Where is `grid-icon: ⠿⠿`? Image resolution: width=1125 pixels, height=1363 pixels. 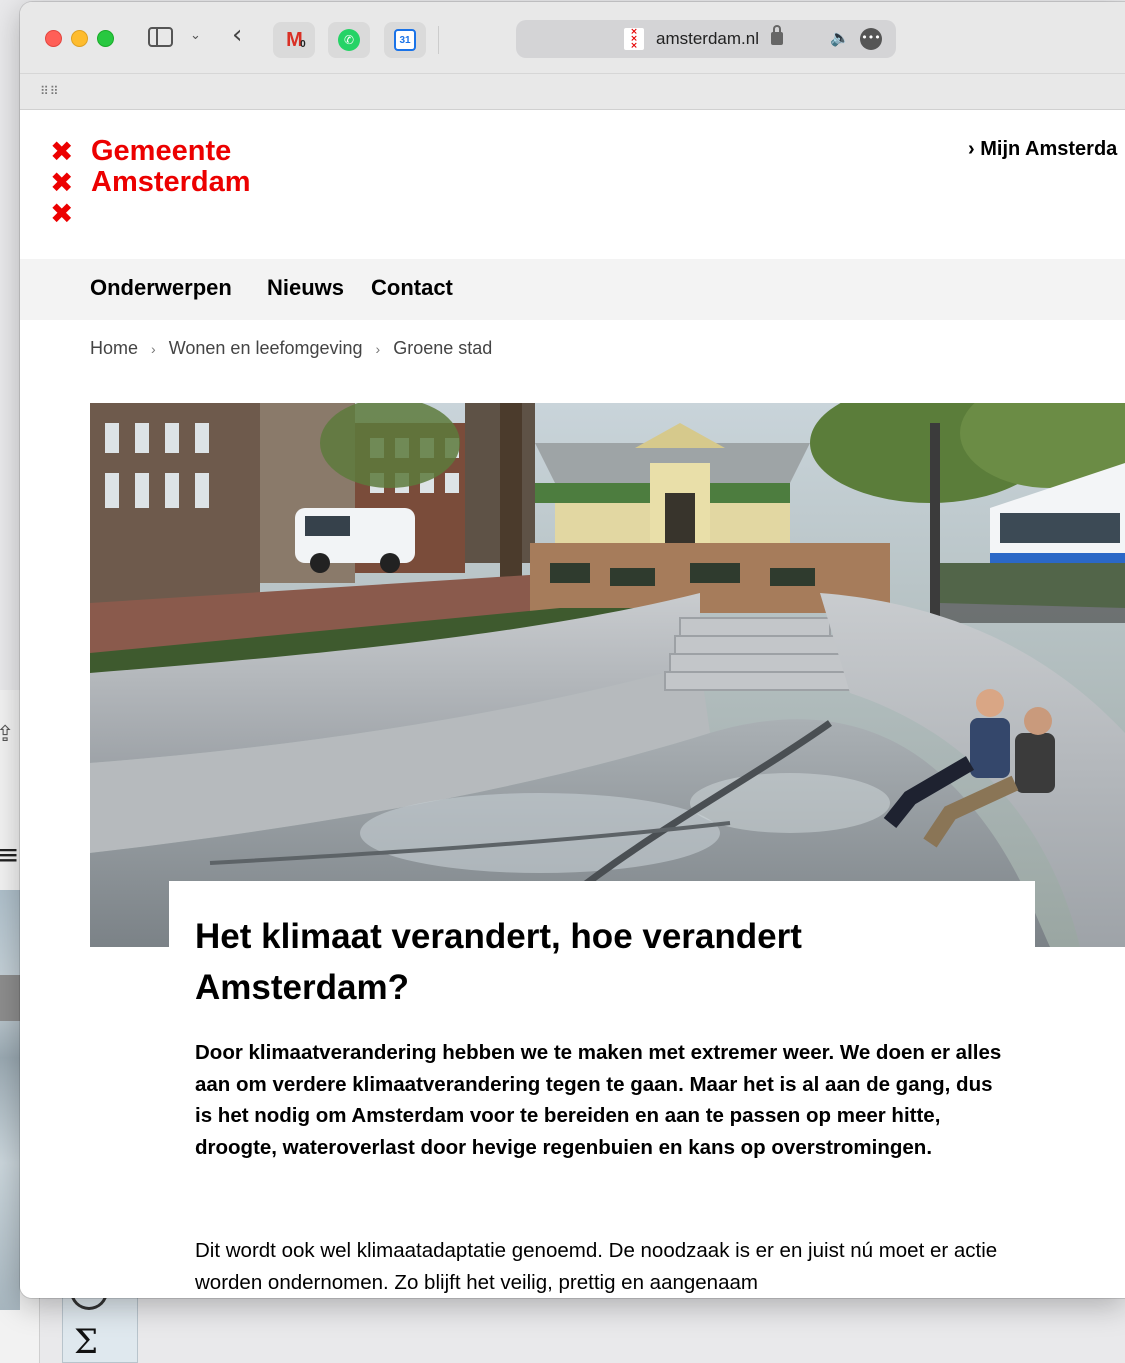
grid-icon: ⠿⠿ is located at coordinates (50, 91).